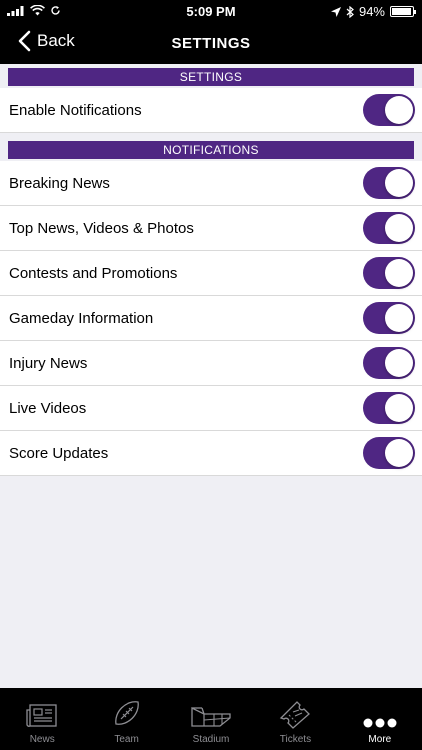 The image size is (422, 750). What do you see at coordinates (350, 11) in the screenshot?
I see `bluetooth-icon` at bounding box center [350, 11].